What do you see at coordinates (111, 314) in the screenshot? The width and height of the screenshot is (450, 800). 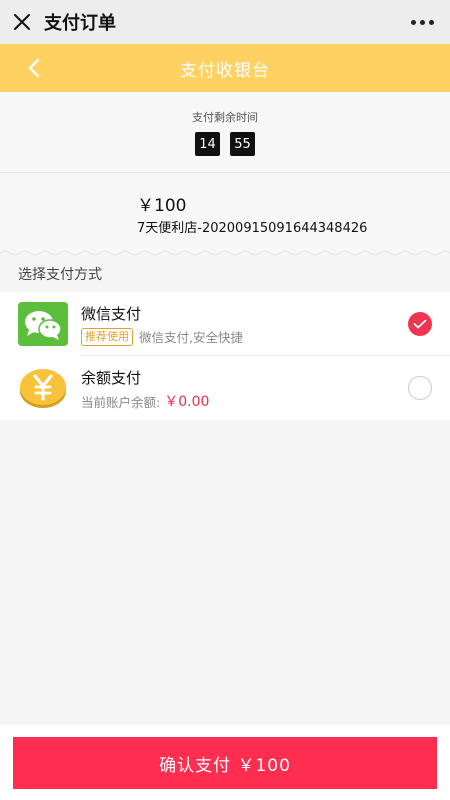 I see `payment-option-name: 微信支付` at bounding box center [111, 314].